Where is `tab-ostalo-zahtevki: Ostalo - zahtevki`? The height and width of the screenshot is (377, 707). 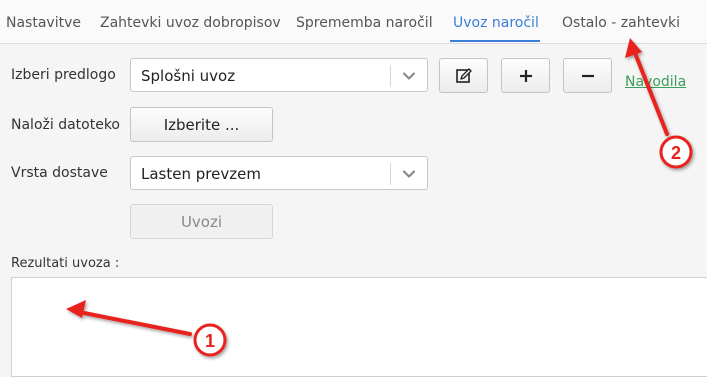
tab-ostalo-zahtevki: Ostalo - zahtevki is located at coordinates (621, 23).